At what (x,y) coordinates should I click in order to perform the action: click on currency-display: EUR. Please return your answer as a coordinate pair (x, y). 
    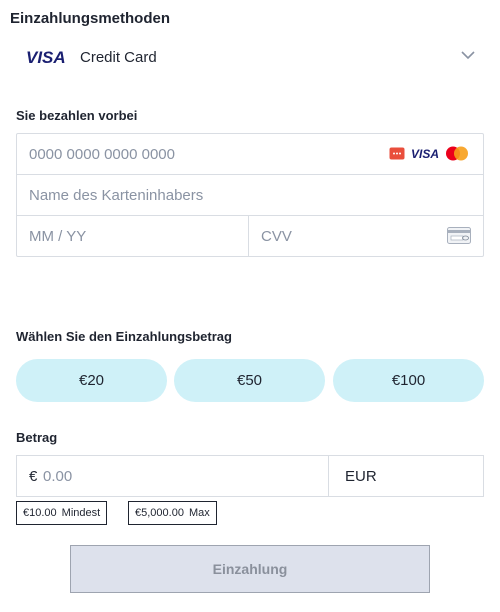
    Looking at the image, I should click on (405, 476).